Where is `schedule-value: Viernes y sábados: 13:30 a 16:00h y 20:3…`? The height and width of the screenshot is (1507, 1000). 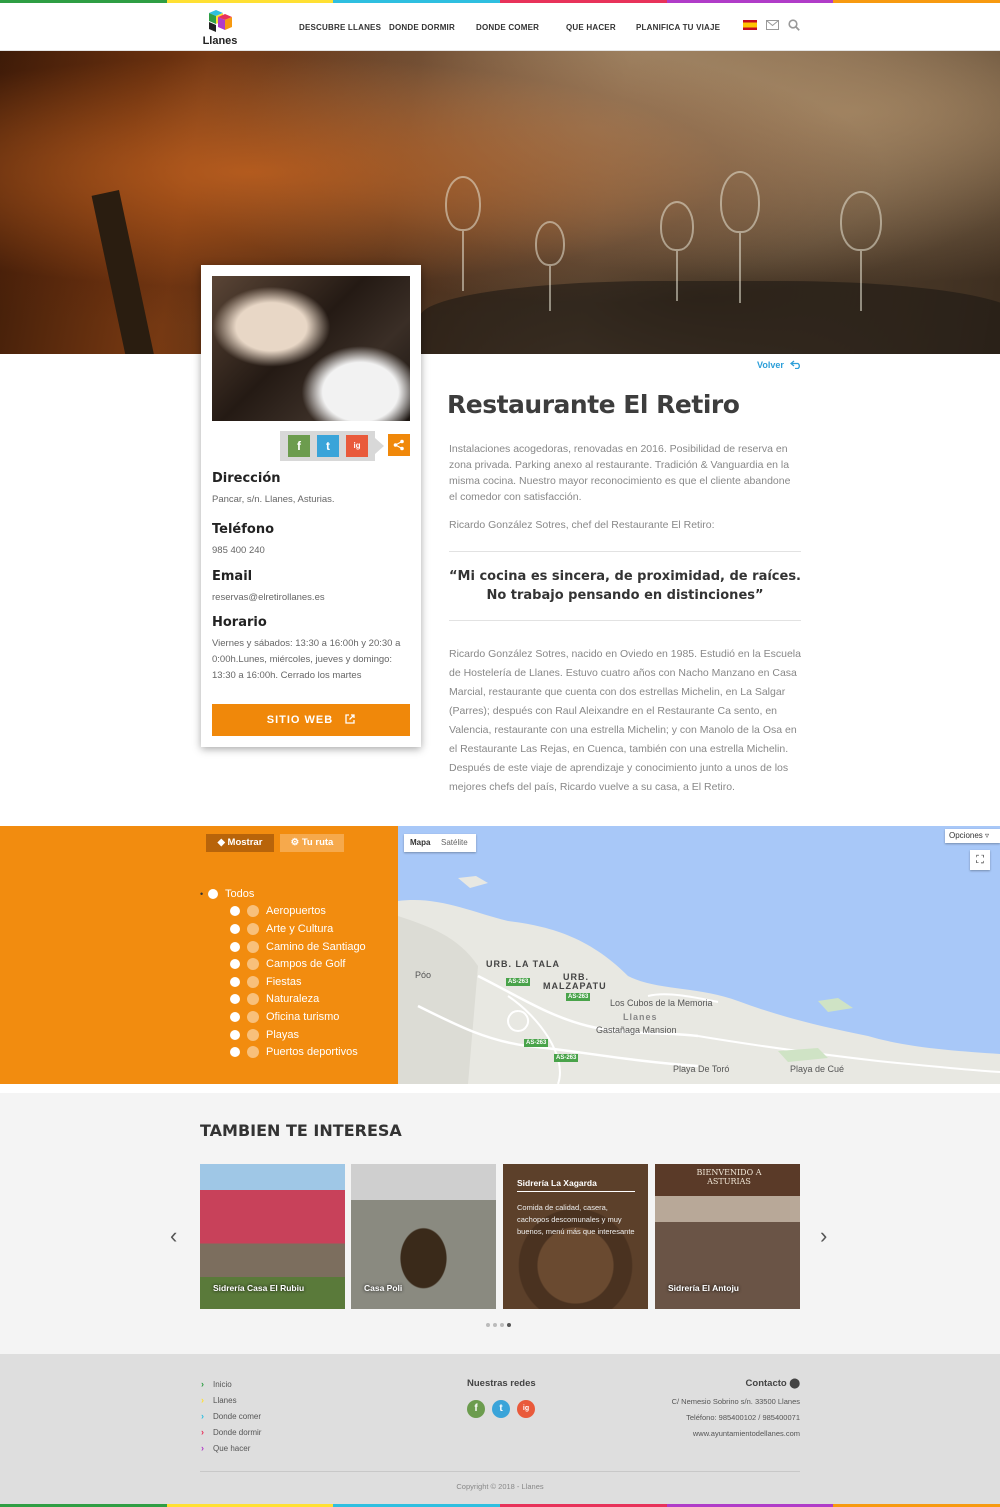
schedule-value: Viernes y sábados: 13:30 a 16:00h y 20:3… is located at coordinates (306, 659).